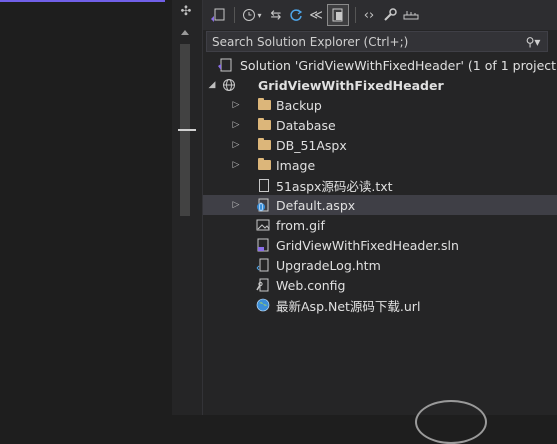  What do you see at coordinates (229, 85) in the screenshot?
I see `web-project-icon` at bounding box center [229, 85].